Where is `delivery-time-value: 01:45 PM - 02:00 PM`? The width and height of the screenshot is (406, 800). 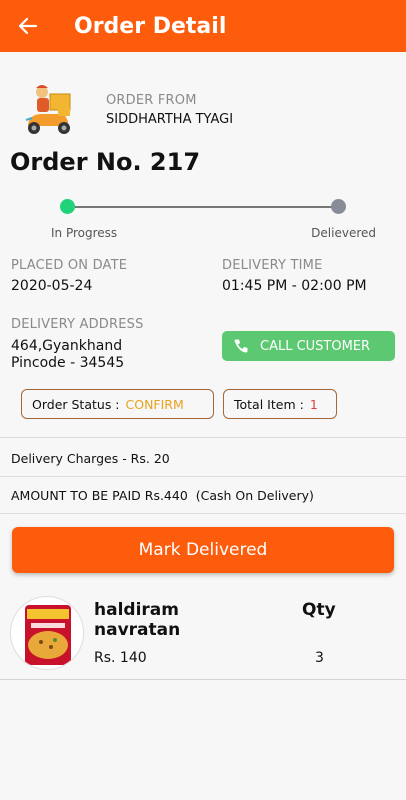
delivery-time-value: 01:45 PM - 02:00 PM is located at coordinates (294, 286).